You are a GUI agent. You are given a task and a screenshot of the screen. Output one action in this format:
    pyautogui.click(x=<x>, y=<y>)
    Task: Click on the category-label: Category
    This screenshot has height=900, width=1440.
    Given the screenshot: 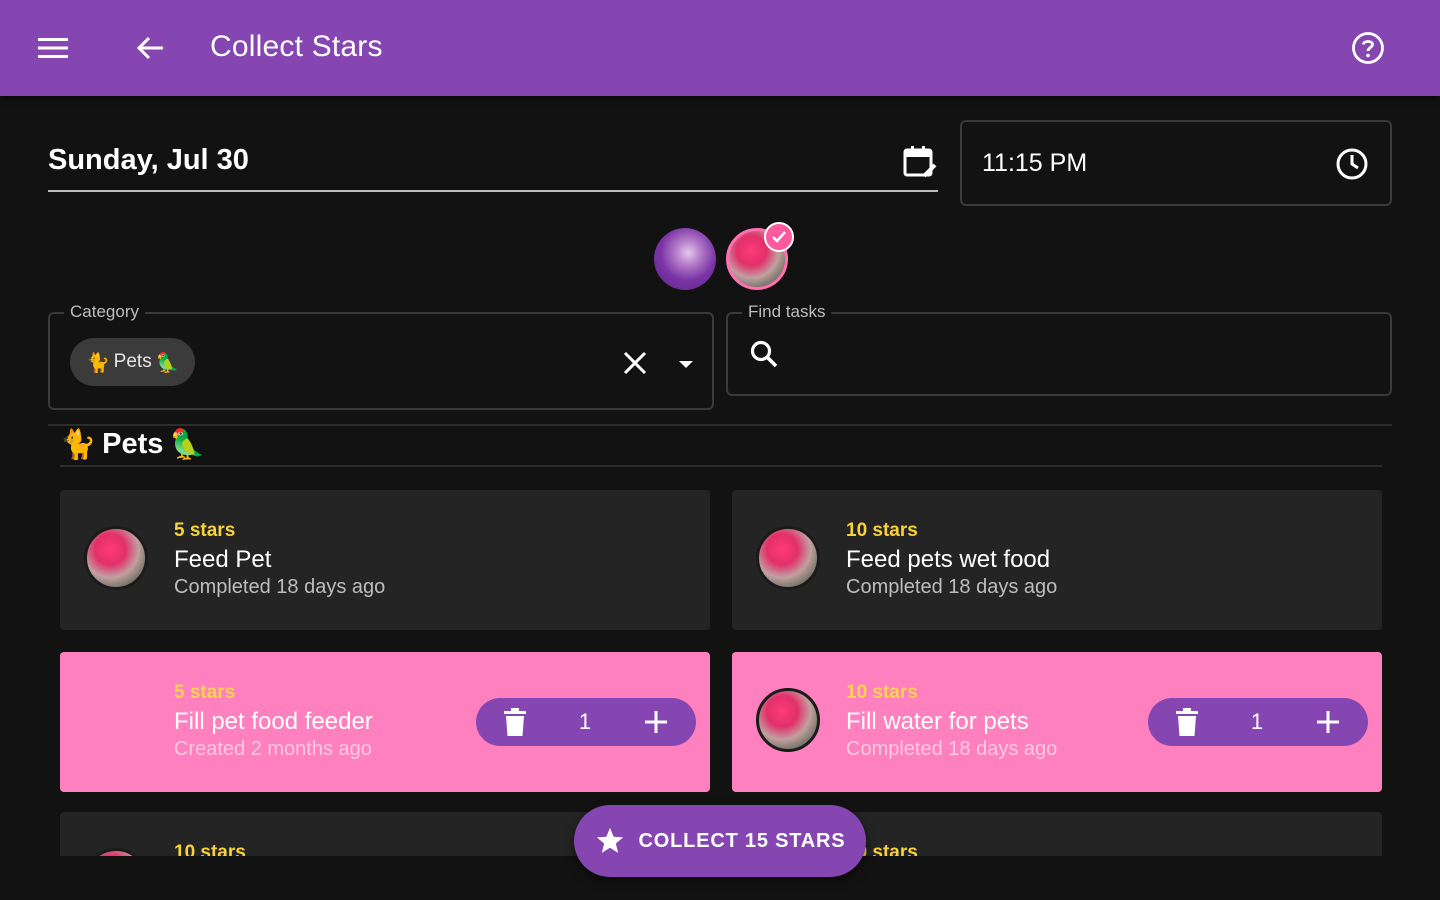 What is the action you would take?
    pyautogui.click(x=104, y=312)
    